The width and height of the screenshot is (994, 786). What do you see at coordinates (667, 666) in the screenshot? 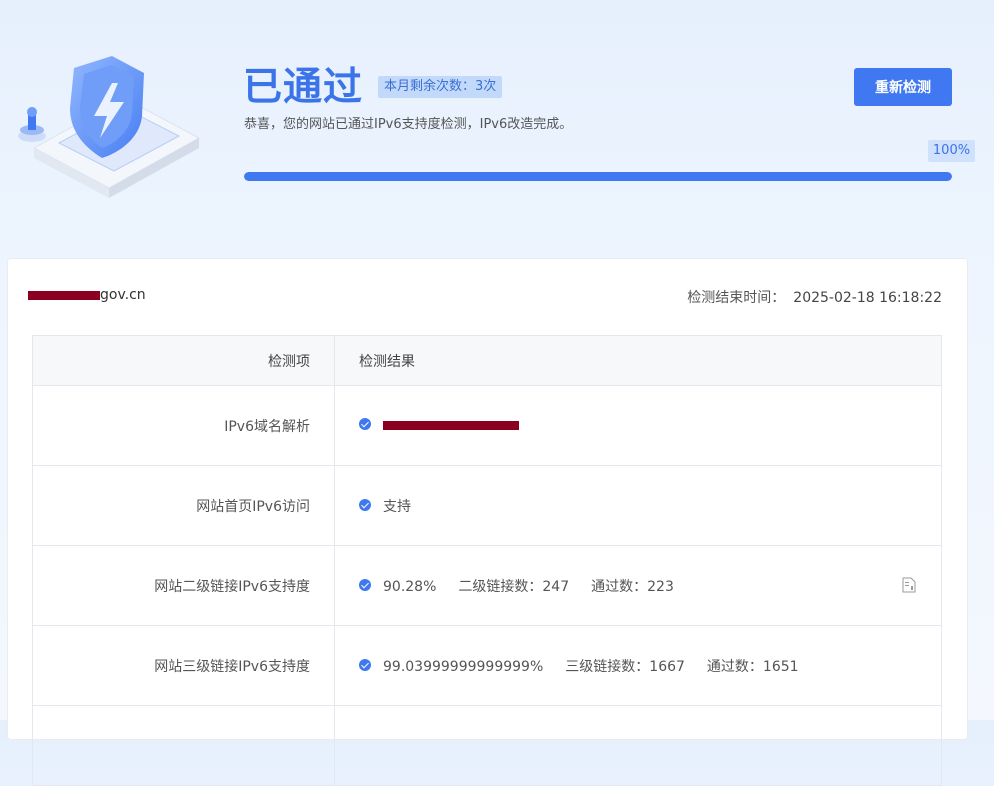
I see `link-count-value: 1667` at bounding box center [667, 666].